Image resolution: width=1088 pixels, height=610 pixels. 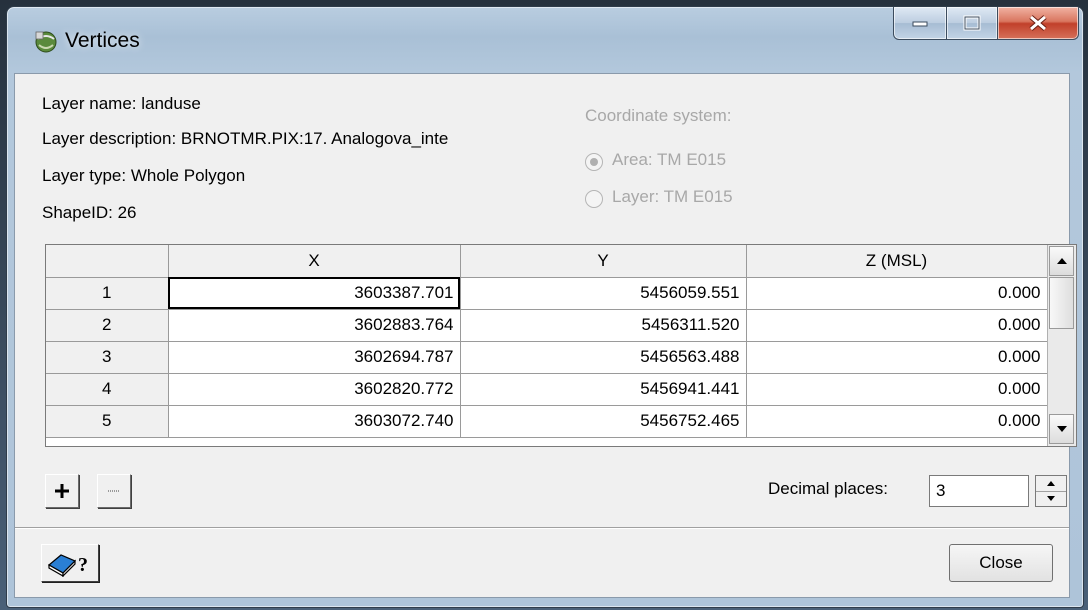 I want to click on app-globe-icon, so click(x=46, y=42).